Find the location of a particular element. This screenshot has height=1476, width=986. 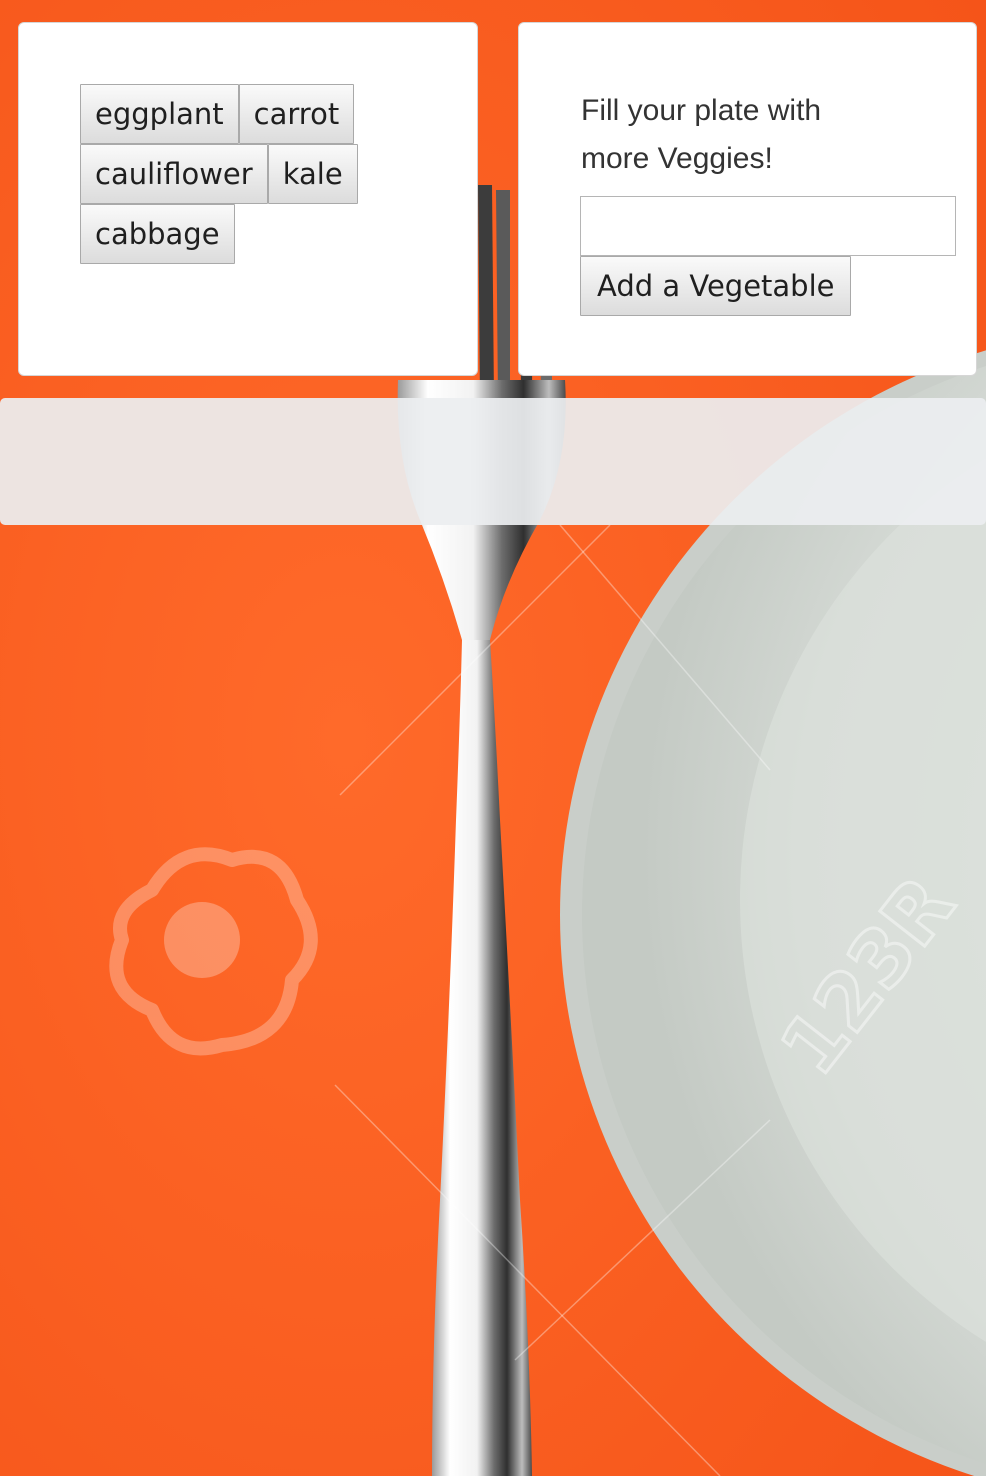

vegetable-button-cabbage: cabbage is located at coordinates (157, 234).